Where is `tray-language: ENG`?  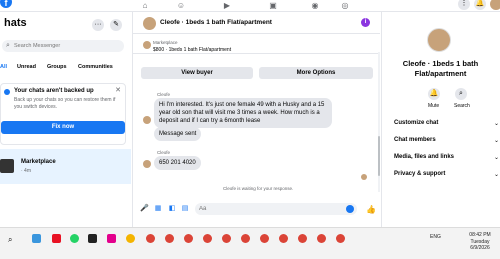 tray-language: ENG is located at coordinates (435, 237).